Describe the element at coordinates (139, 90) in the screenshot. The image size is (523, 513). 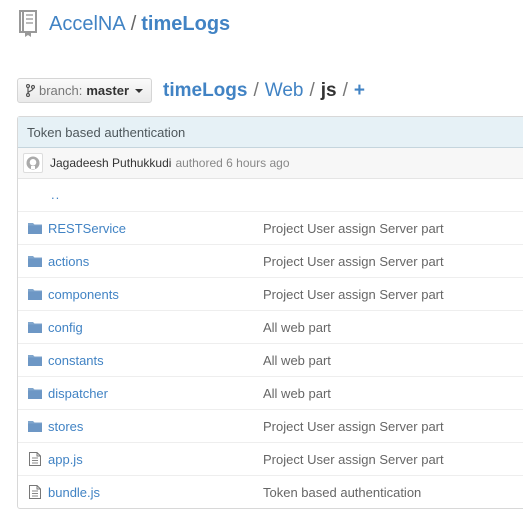
I see `chevron-down-icon` at that location.